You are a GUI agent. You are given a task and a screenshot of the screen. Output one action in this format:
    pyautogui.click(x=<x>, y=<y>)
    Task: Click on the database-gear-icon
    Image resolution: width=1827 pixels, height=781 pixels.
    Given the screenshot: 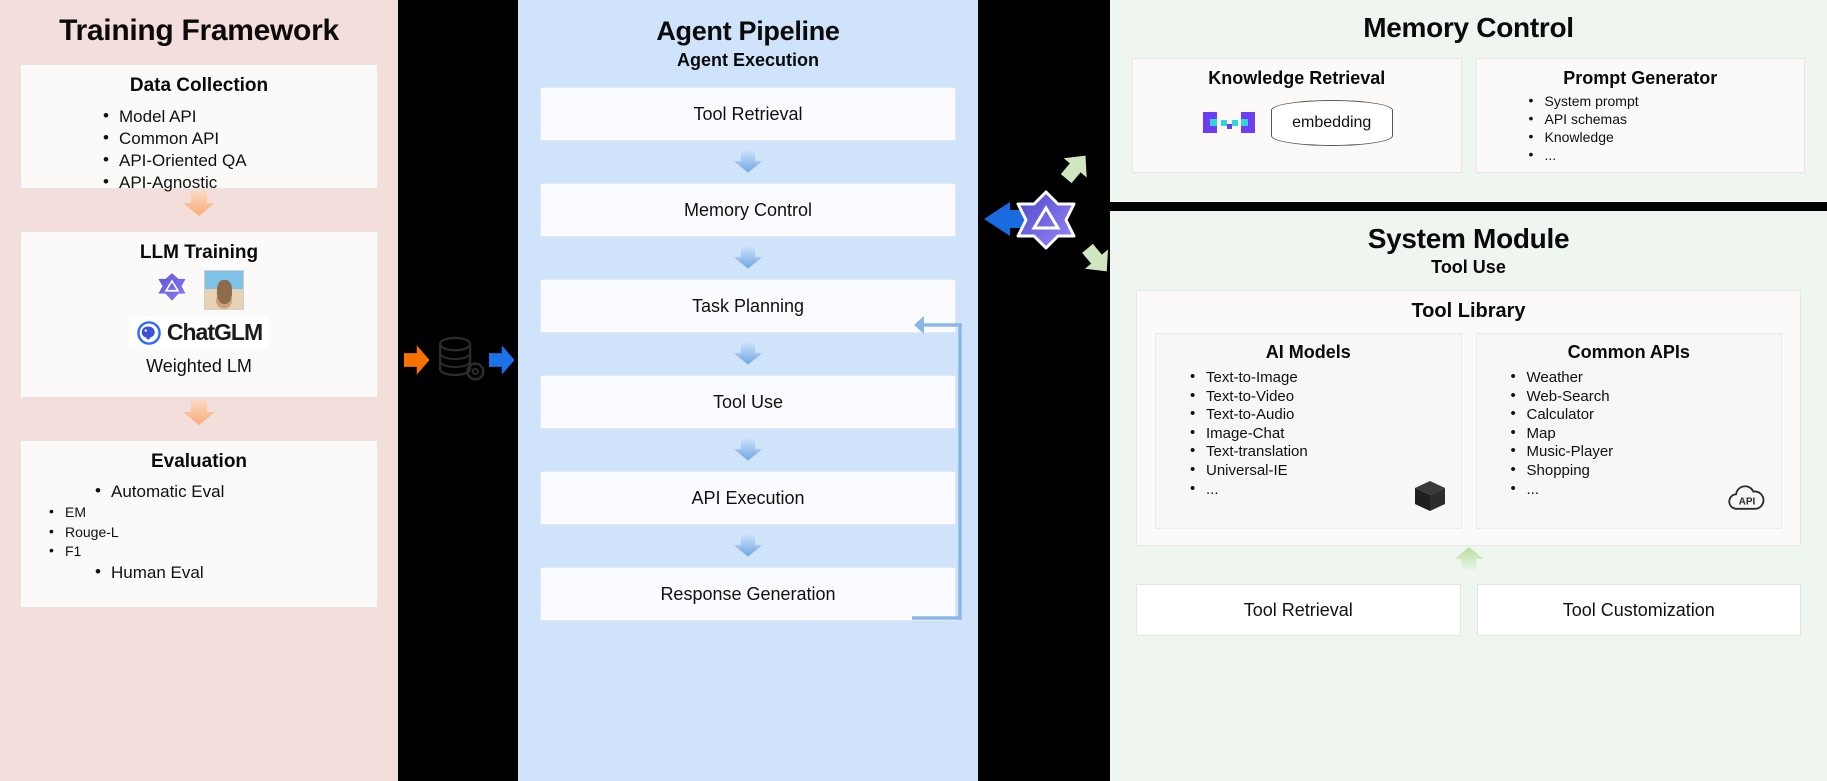 What is the action you would take?
    pyautogui.click(x=461, y=358)
    